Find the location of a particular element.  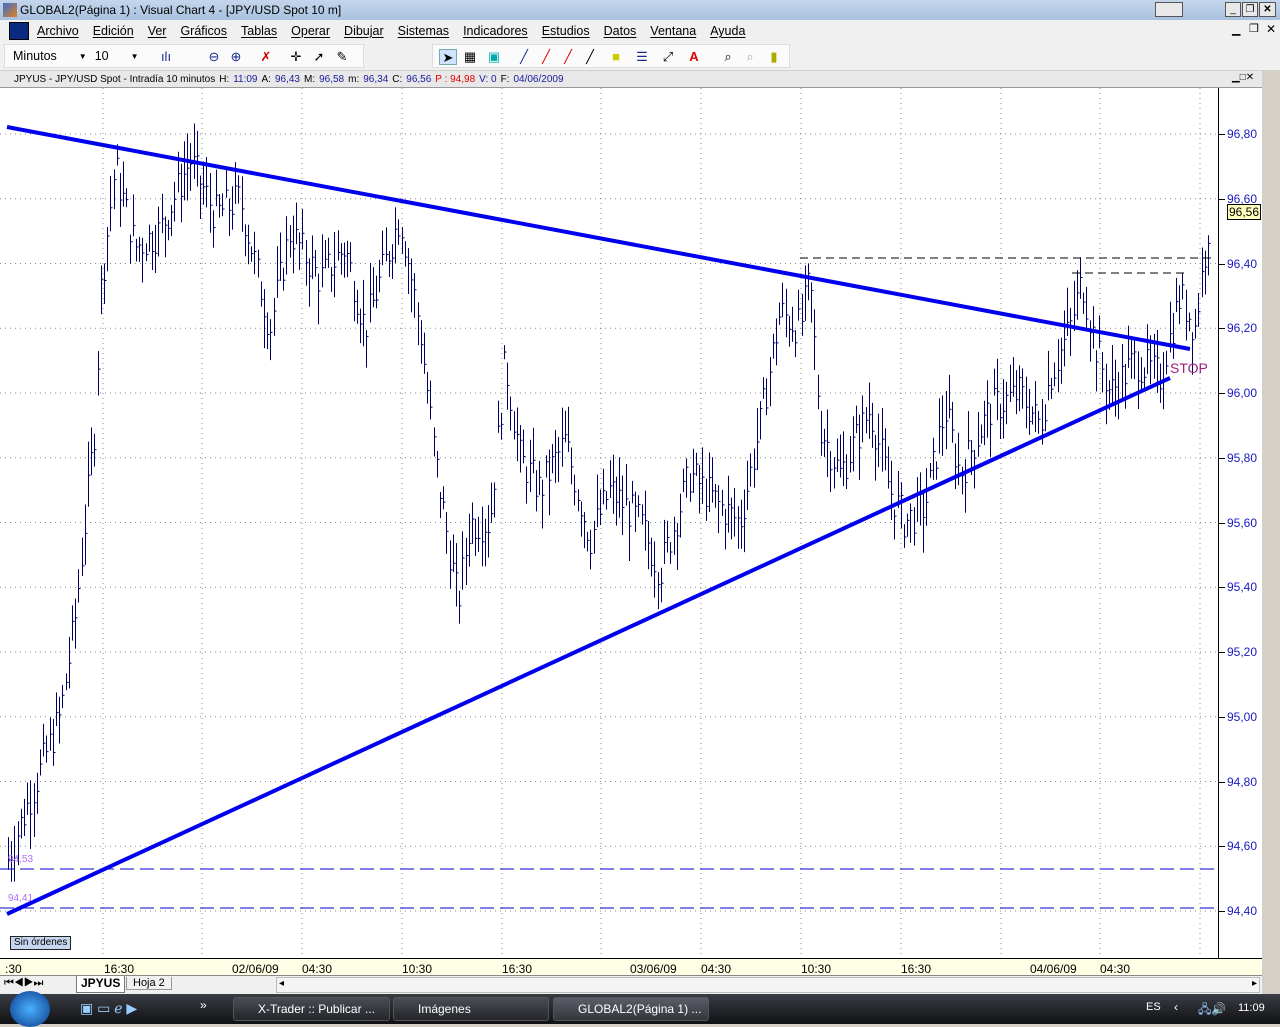

rectangle-icon: ■ is located at coordinates (616, 57).